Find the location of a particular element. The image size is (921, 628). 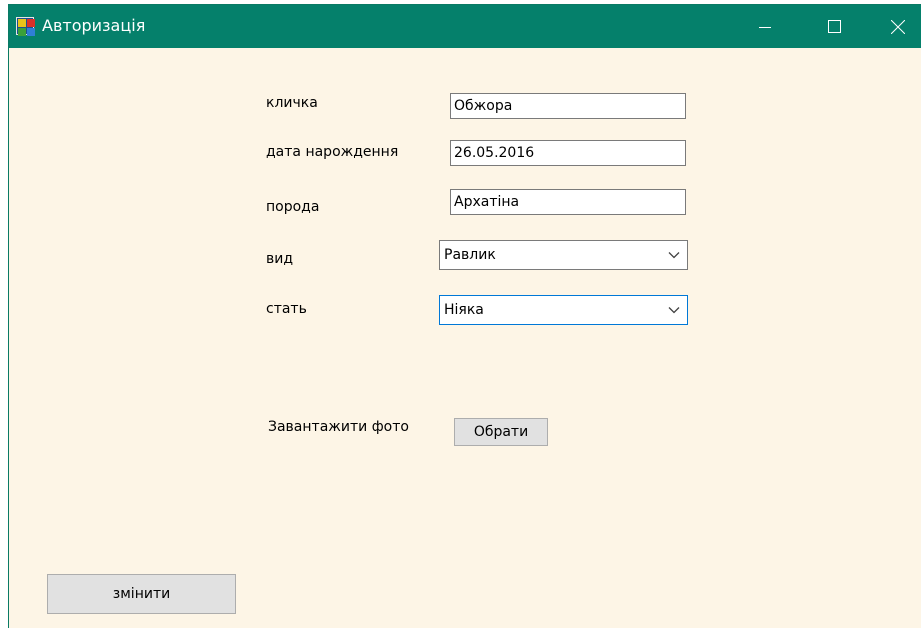

birth-date-input: 26.05.2016 is located at coordinates (568, 153).